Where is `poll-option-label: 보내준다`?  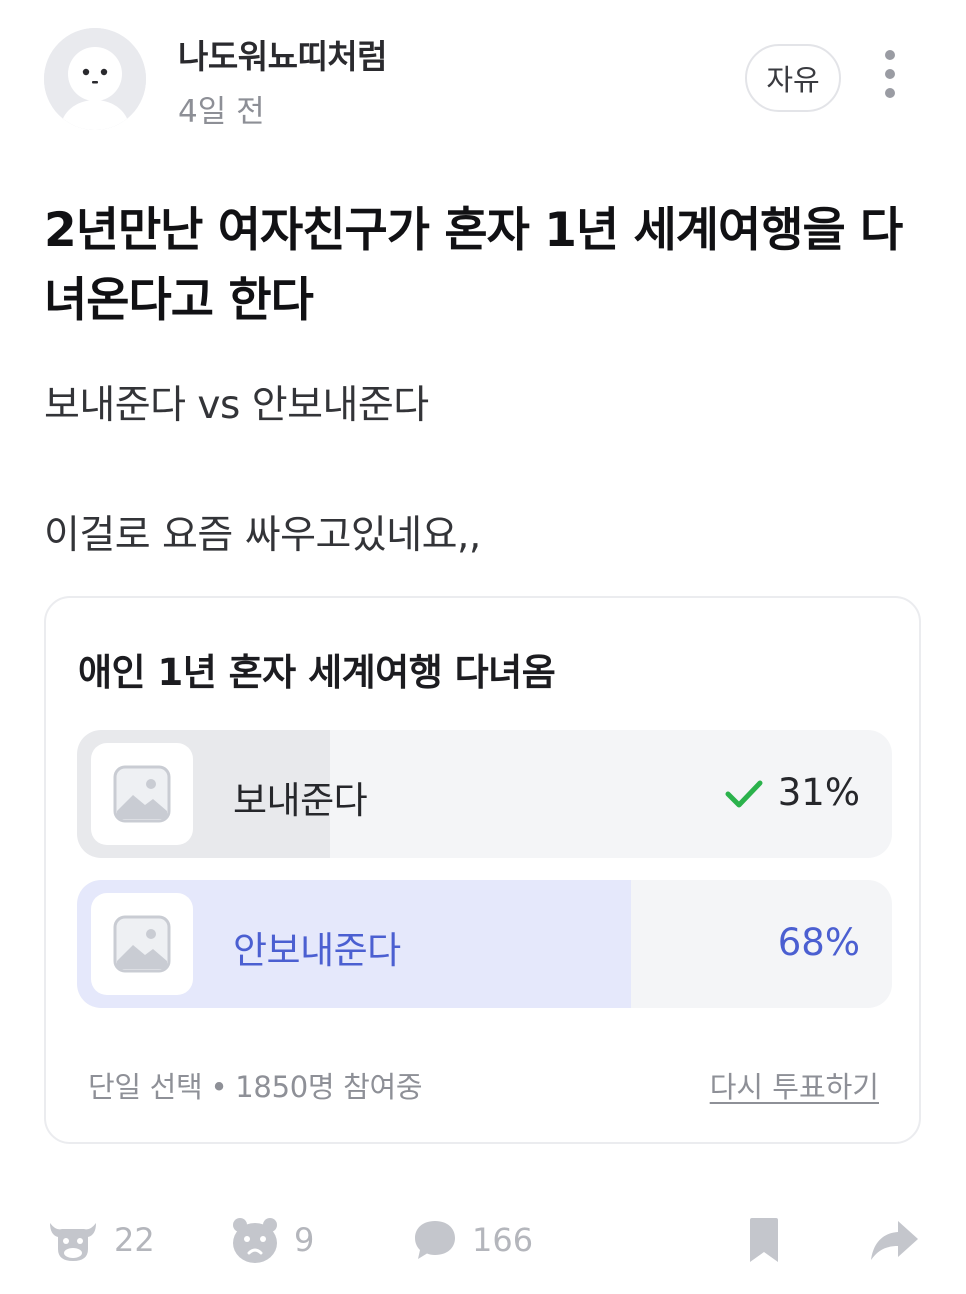
poll-option-label: 보내준다 is located at coordinates (300, 800).